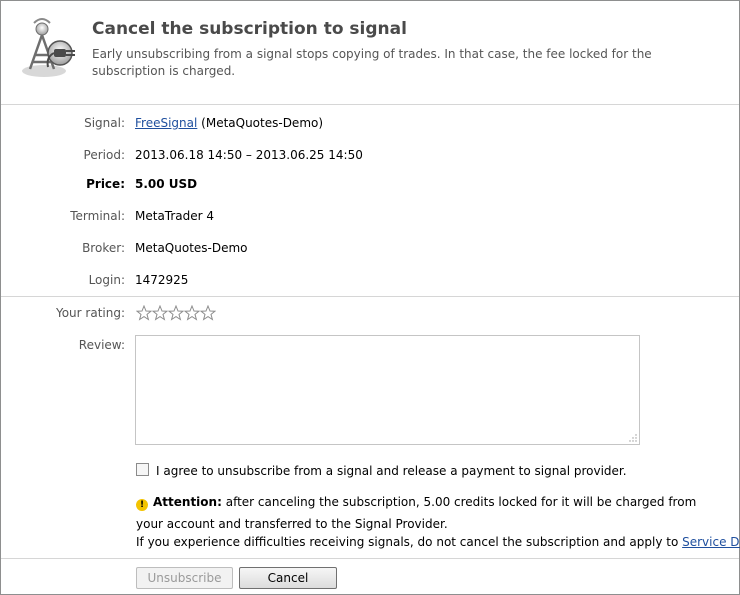 Image resolution: width=740 pixels, height=595 pixels. Describe the element at coordinates (90, 313) in the screenshot. I see `rating-label: Your rating:` at that location.